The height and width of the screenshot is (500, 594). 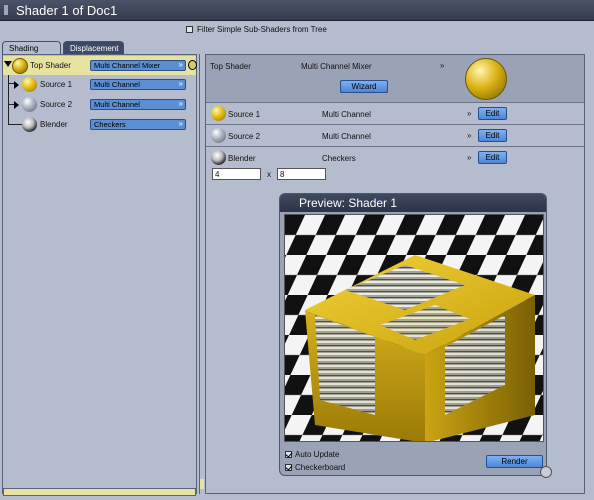 I want to click on title-bar: Shader 1 of Doc1, so click(x=297, y=10).